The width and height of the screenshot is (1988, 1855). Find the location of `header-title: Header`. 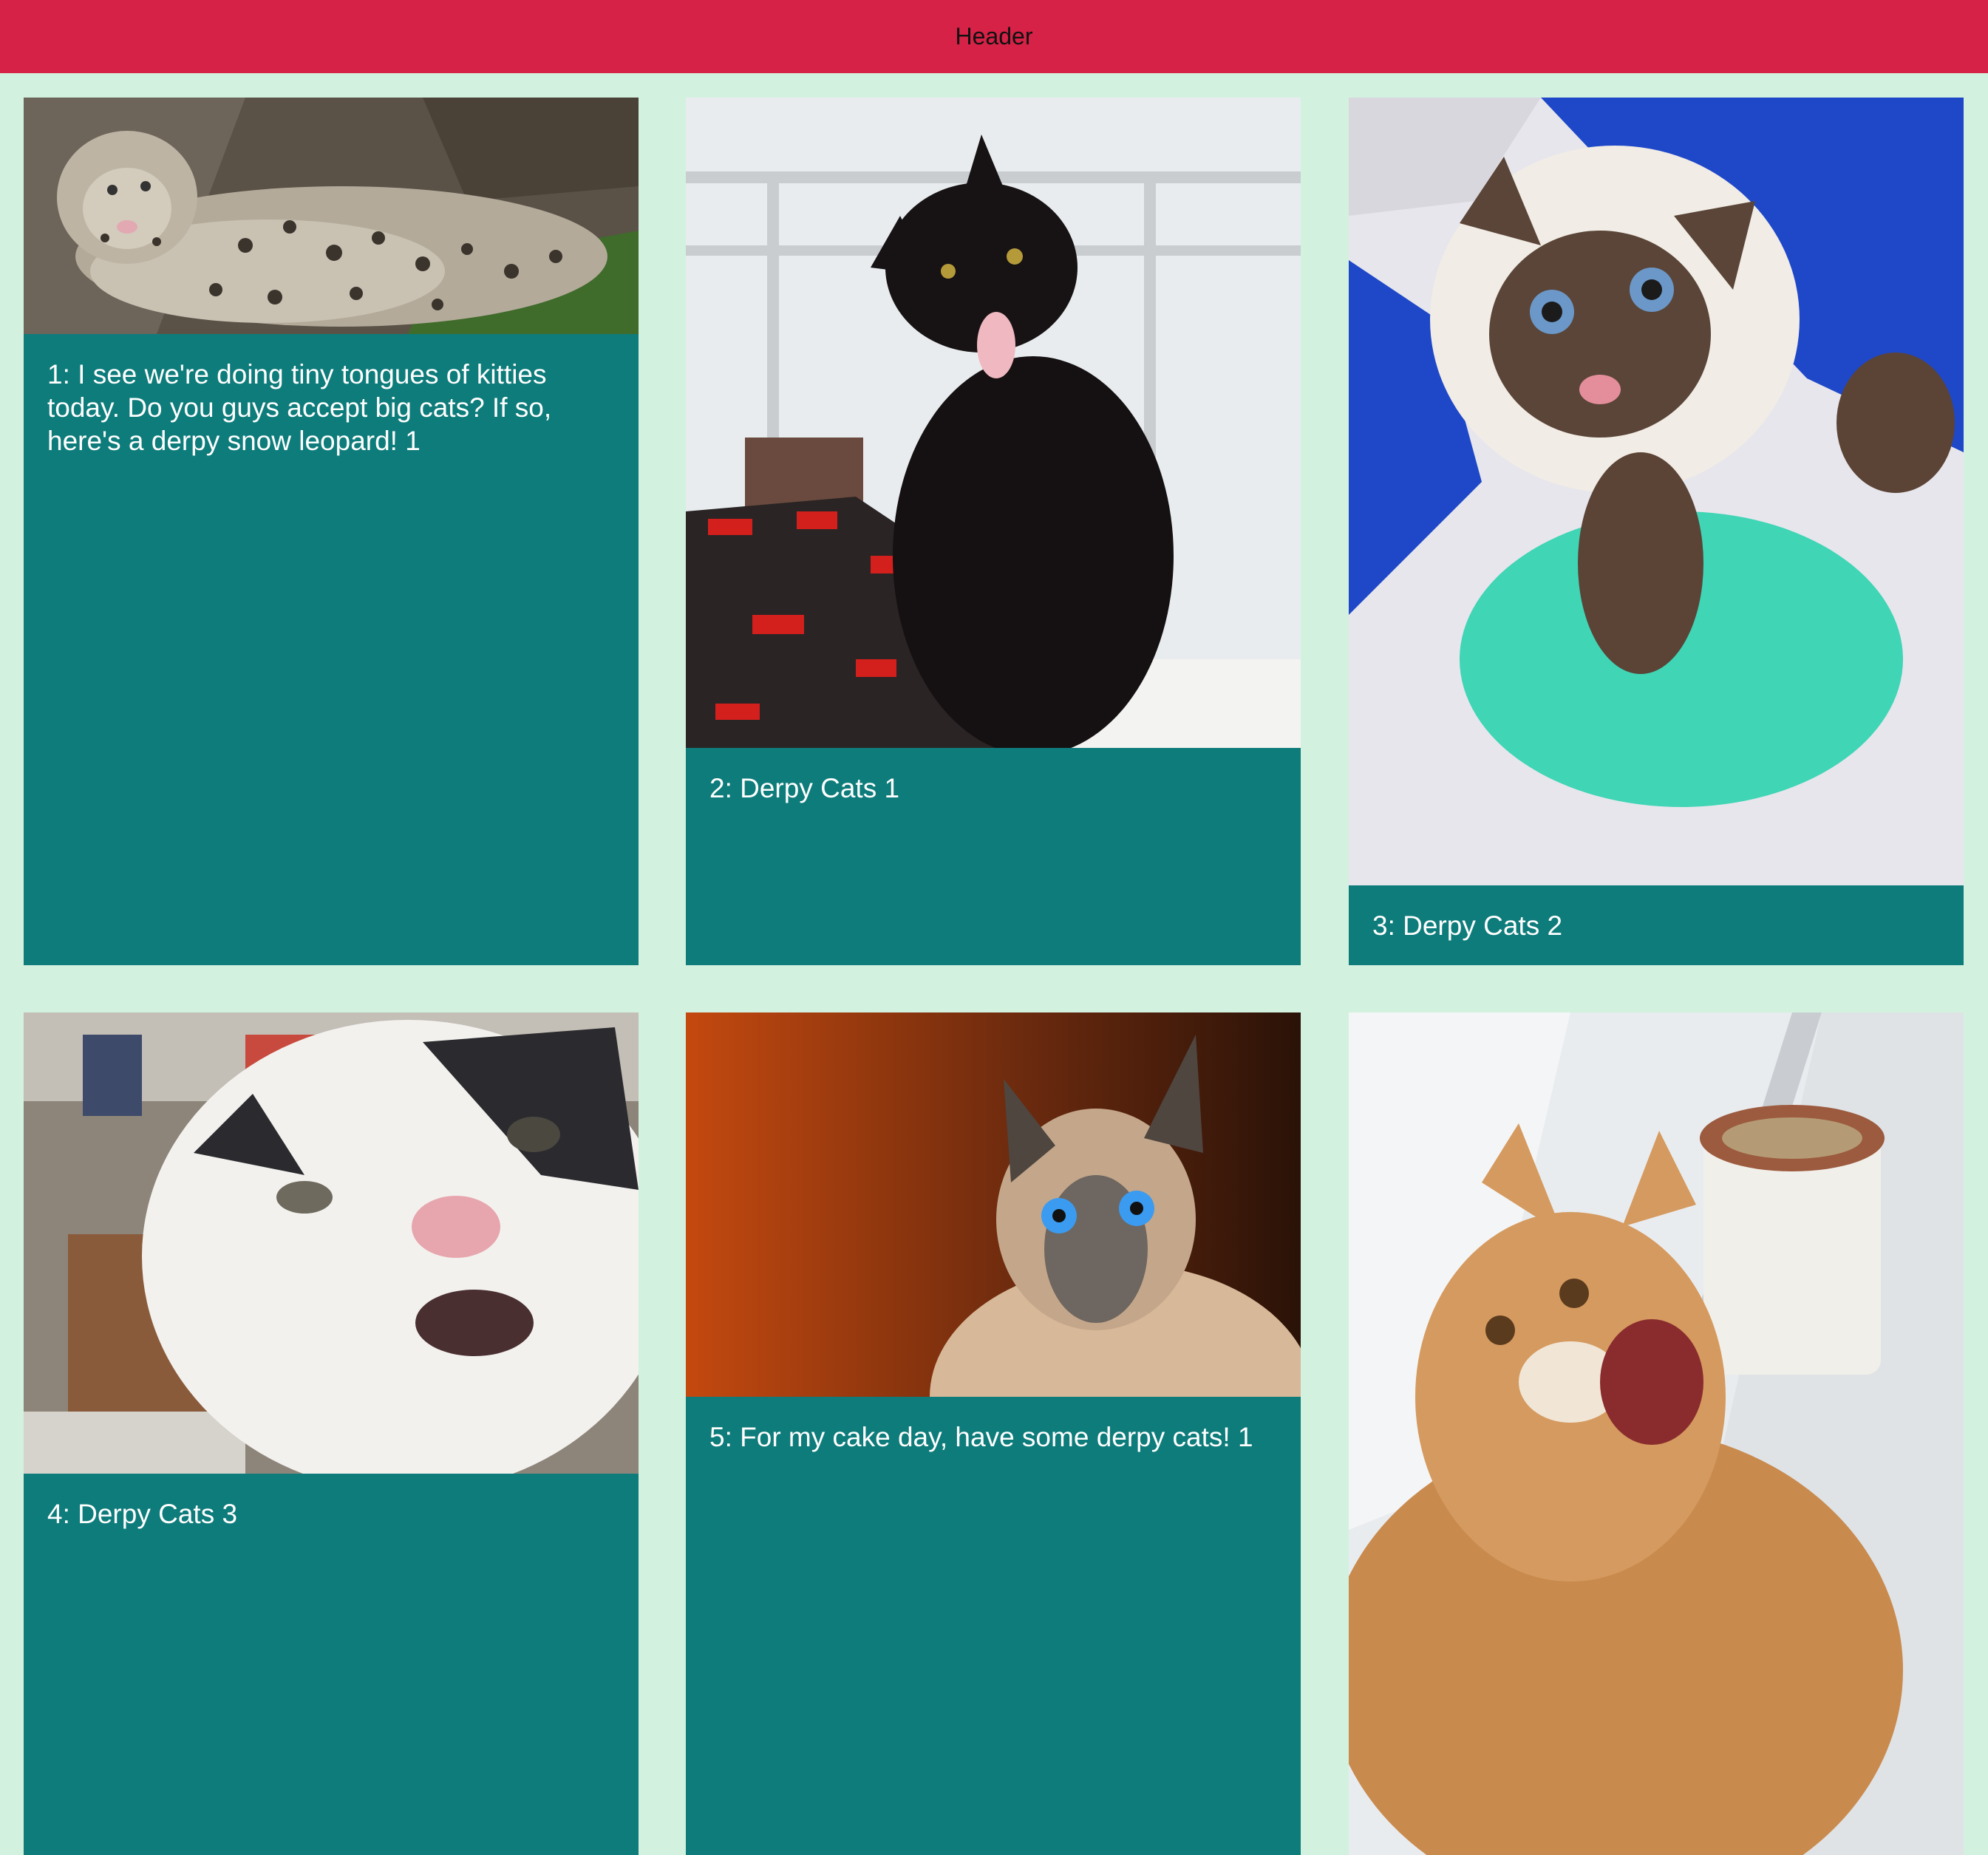

header-title: Header is located at coordinates (994, 36).